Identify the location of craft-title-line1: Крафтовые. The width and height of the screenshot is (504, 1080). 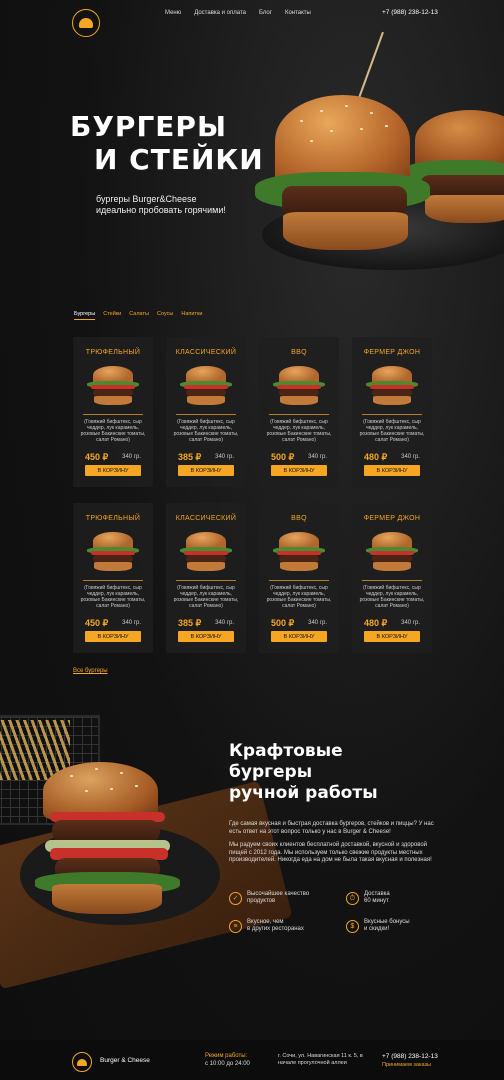
(286, 751).